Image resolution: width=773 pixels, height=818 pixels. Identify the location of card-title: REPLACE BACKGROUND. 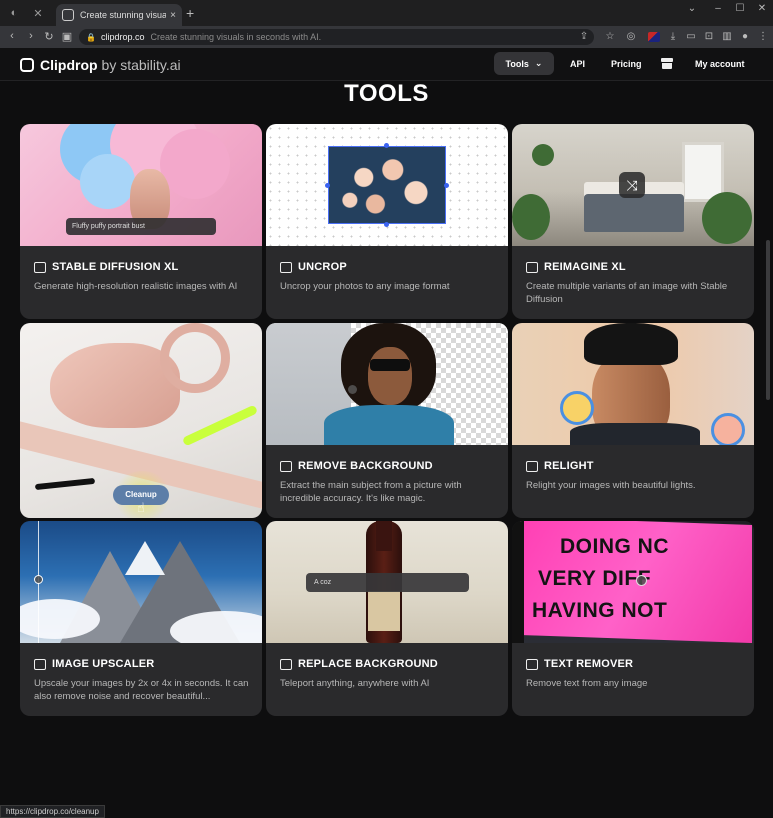
(368, 664).